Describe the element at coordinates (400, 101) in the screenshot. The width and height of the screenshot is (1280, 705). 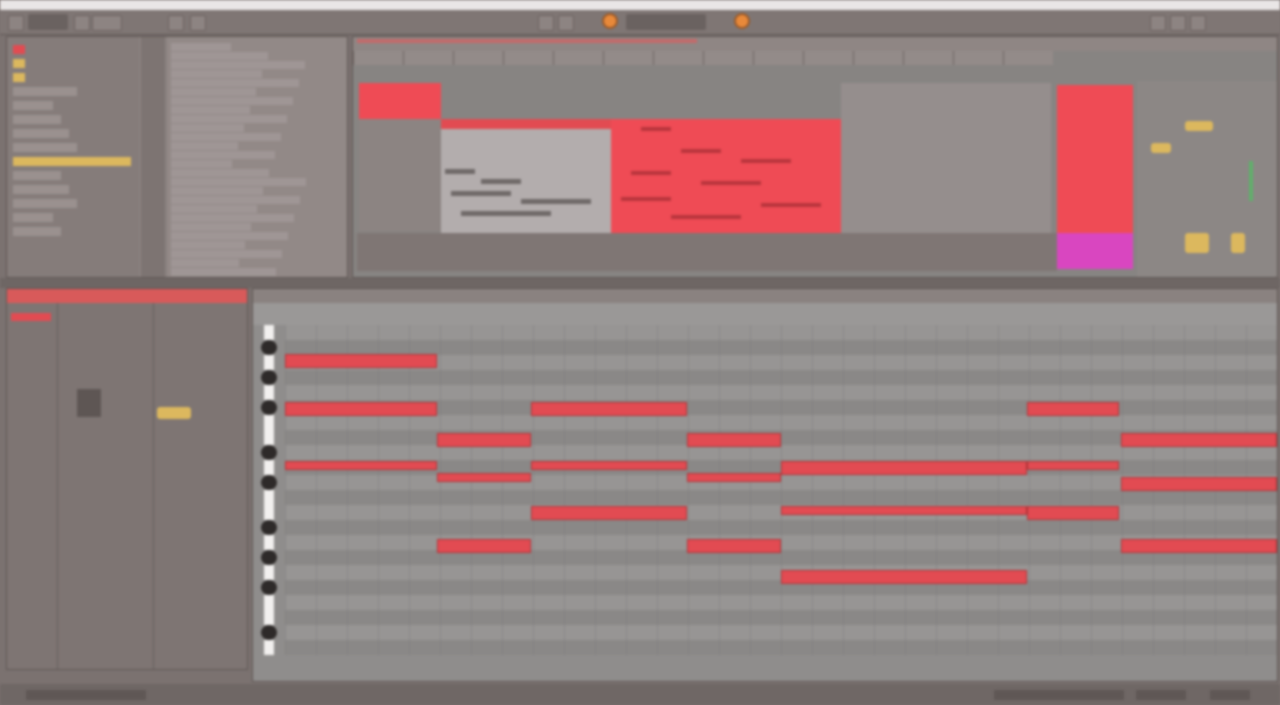
I see `clip-red-header` at that location.